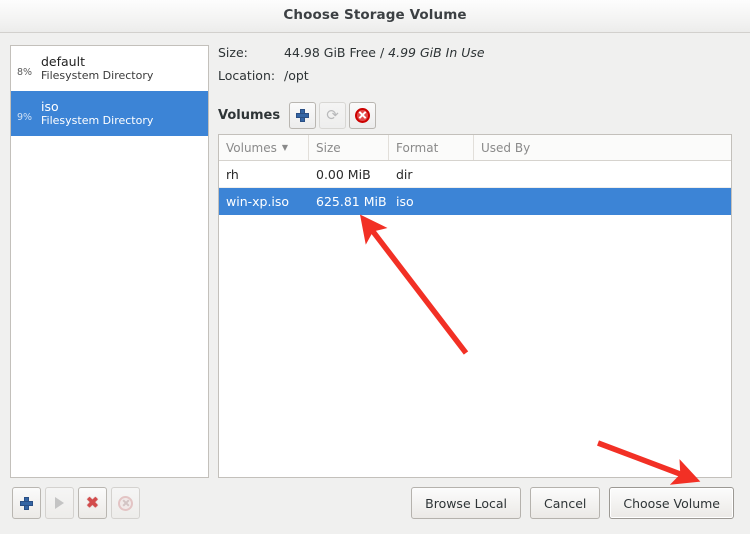 The width and height of the screenshot is (750, 534). I want to click on dialog-button-bar: Browse Local Cancel Choose Volume, so click(568, 503).